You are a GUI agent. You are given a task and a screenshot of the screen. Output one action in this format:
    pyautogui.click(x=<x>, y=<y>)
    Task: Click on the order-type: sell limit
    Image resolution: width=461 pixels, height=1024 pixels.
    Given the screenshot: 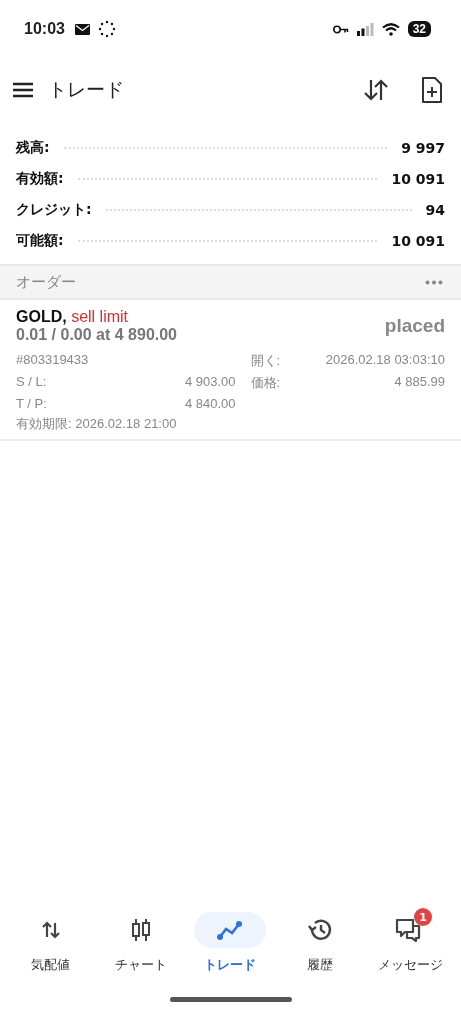 What is the action you would take?
    pyautogui.click(x=99, y=316)
    